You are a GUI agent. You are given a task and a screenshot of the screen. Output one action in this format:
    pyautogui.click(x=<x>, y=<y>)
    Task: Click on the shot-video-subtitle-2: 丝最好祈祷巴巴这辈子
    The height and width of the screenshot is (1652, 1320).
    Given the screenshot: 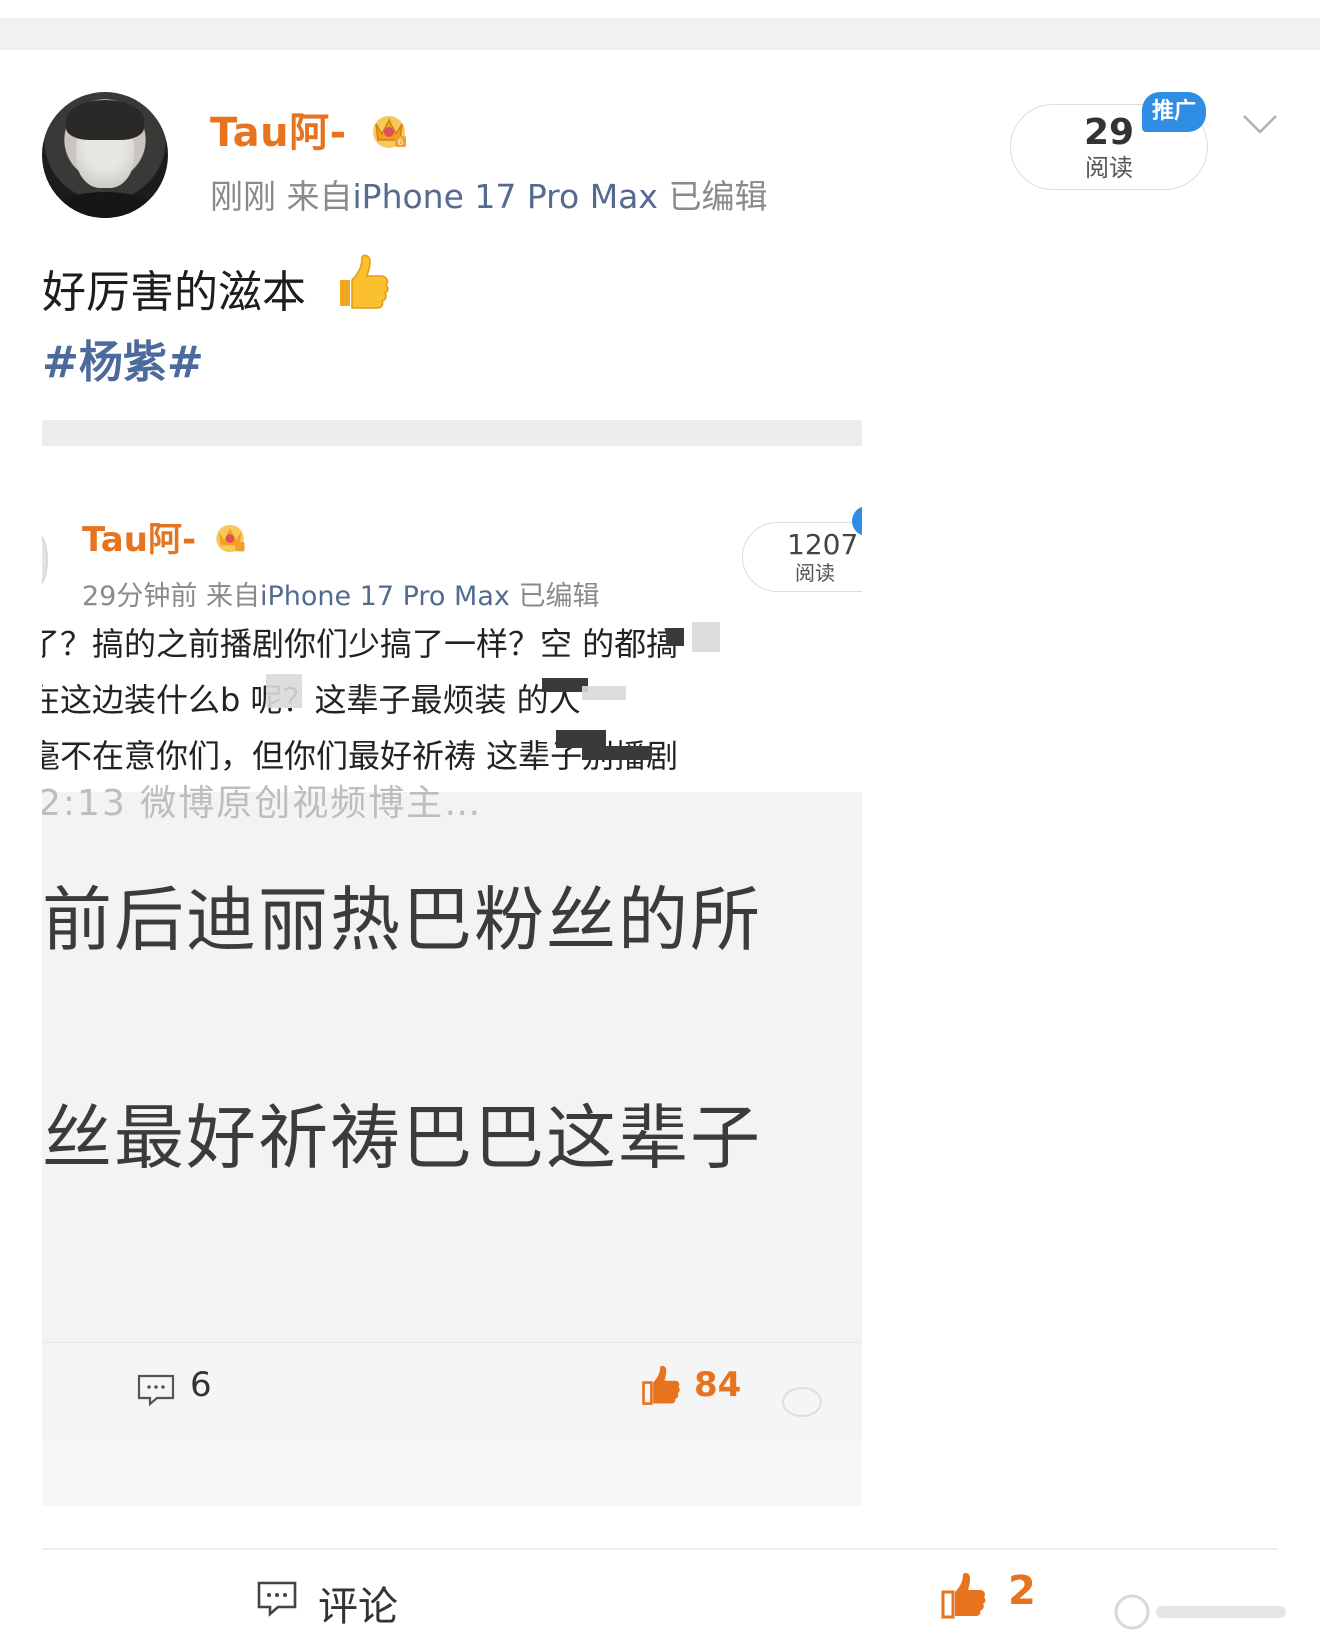 What is the action you would take?
    pyautogui.click(x=402, y=1138)
    